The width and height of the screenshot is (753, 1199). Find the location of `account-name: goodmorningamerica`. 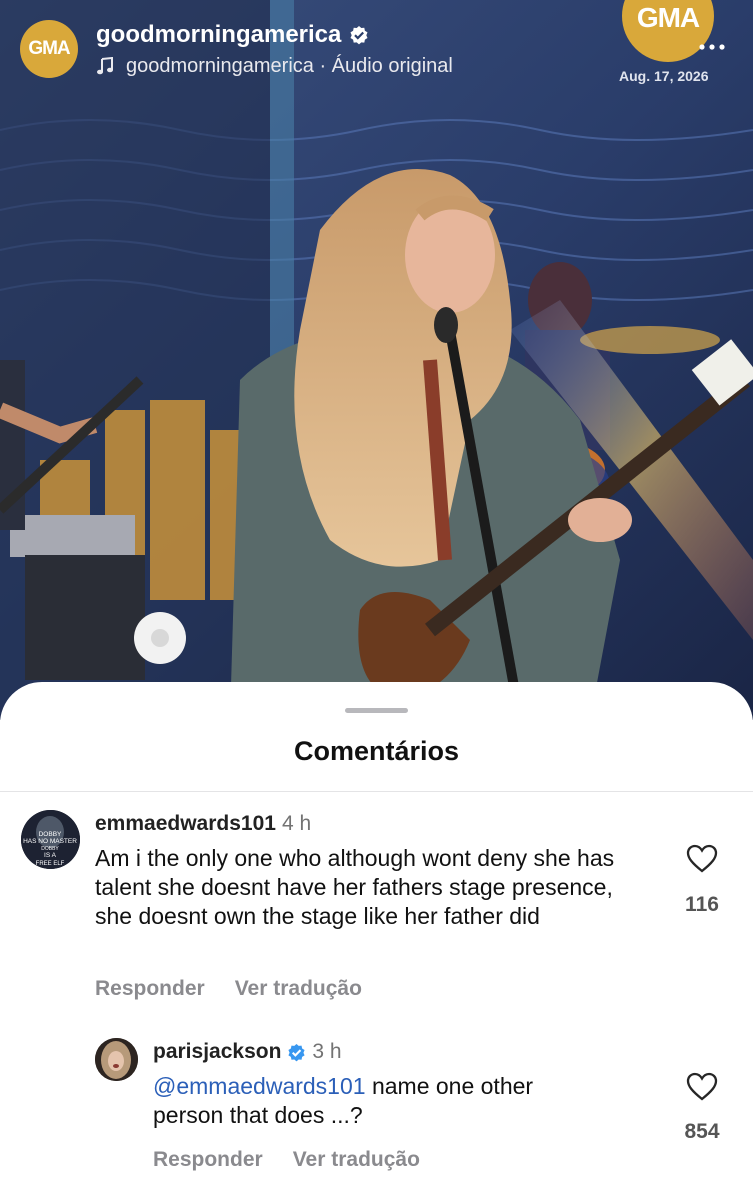

account-name: goodmorningamerica is located at coordinates (218, 35).